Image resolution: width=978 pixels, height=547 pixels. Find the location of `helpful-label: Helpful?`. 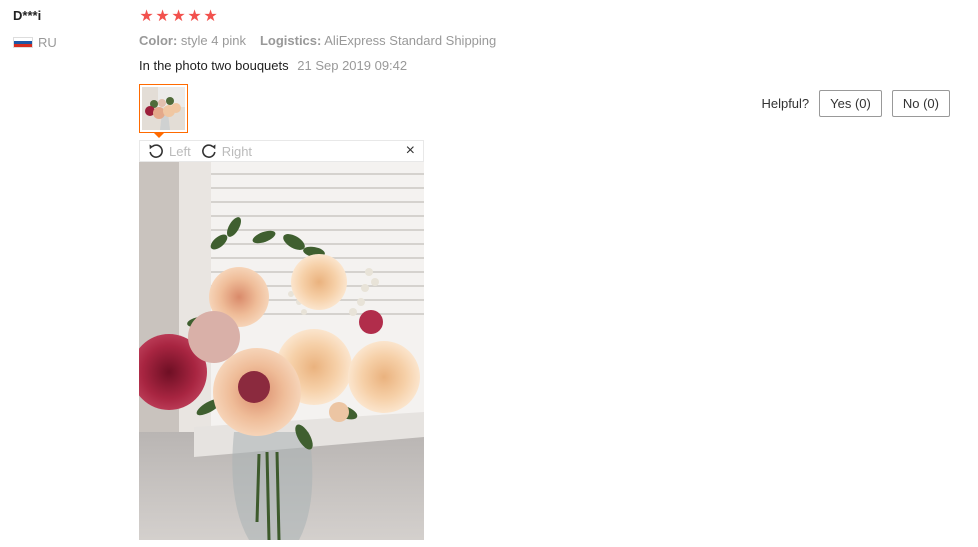

helpful-label: Helpful? is located at coordinates (785, 103).